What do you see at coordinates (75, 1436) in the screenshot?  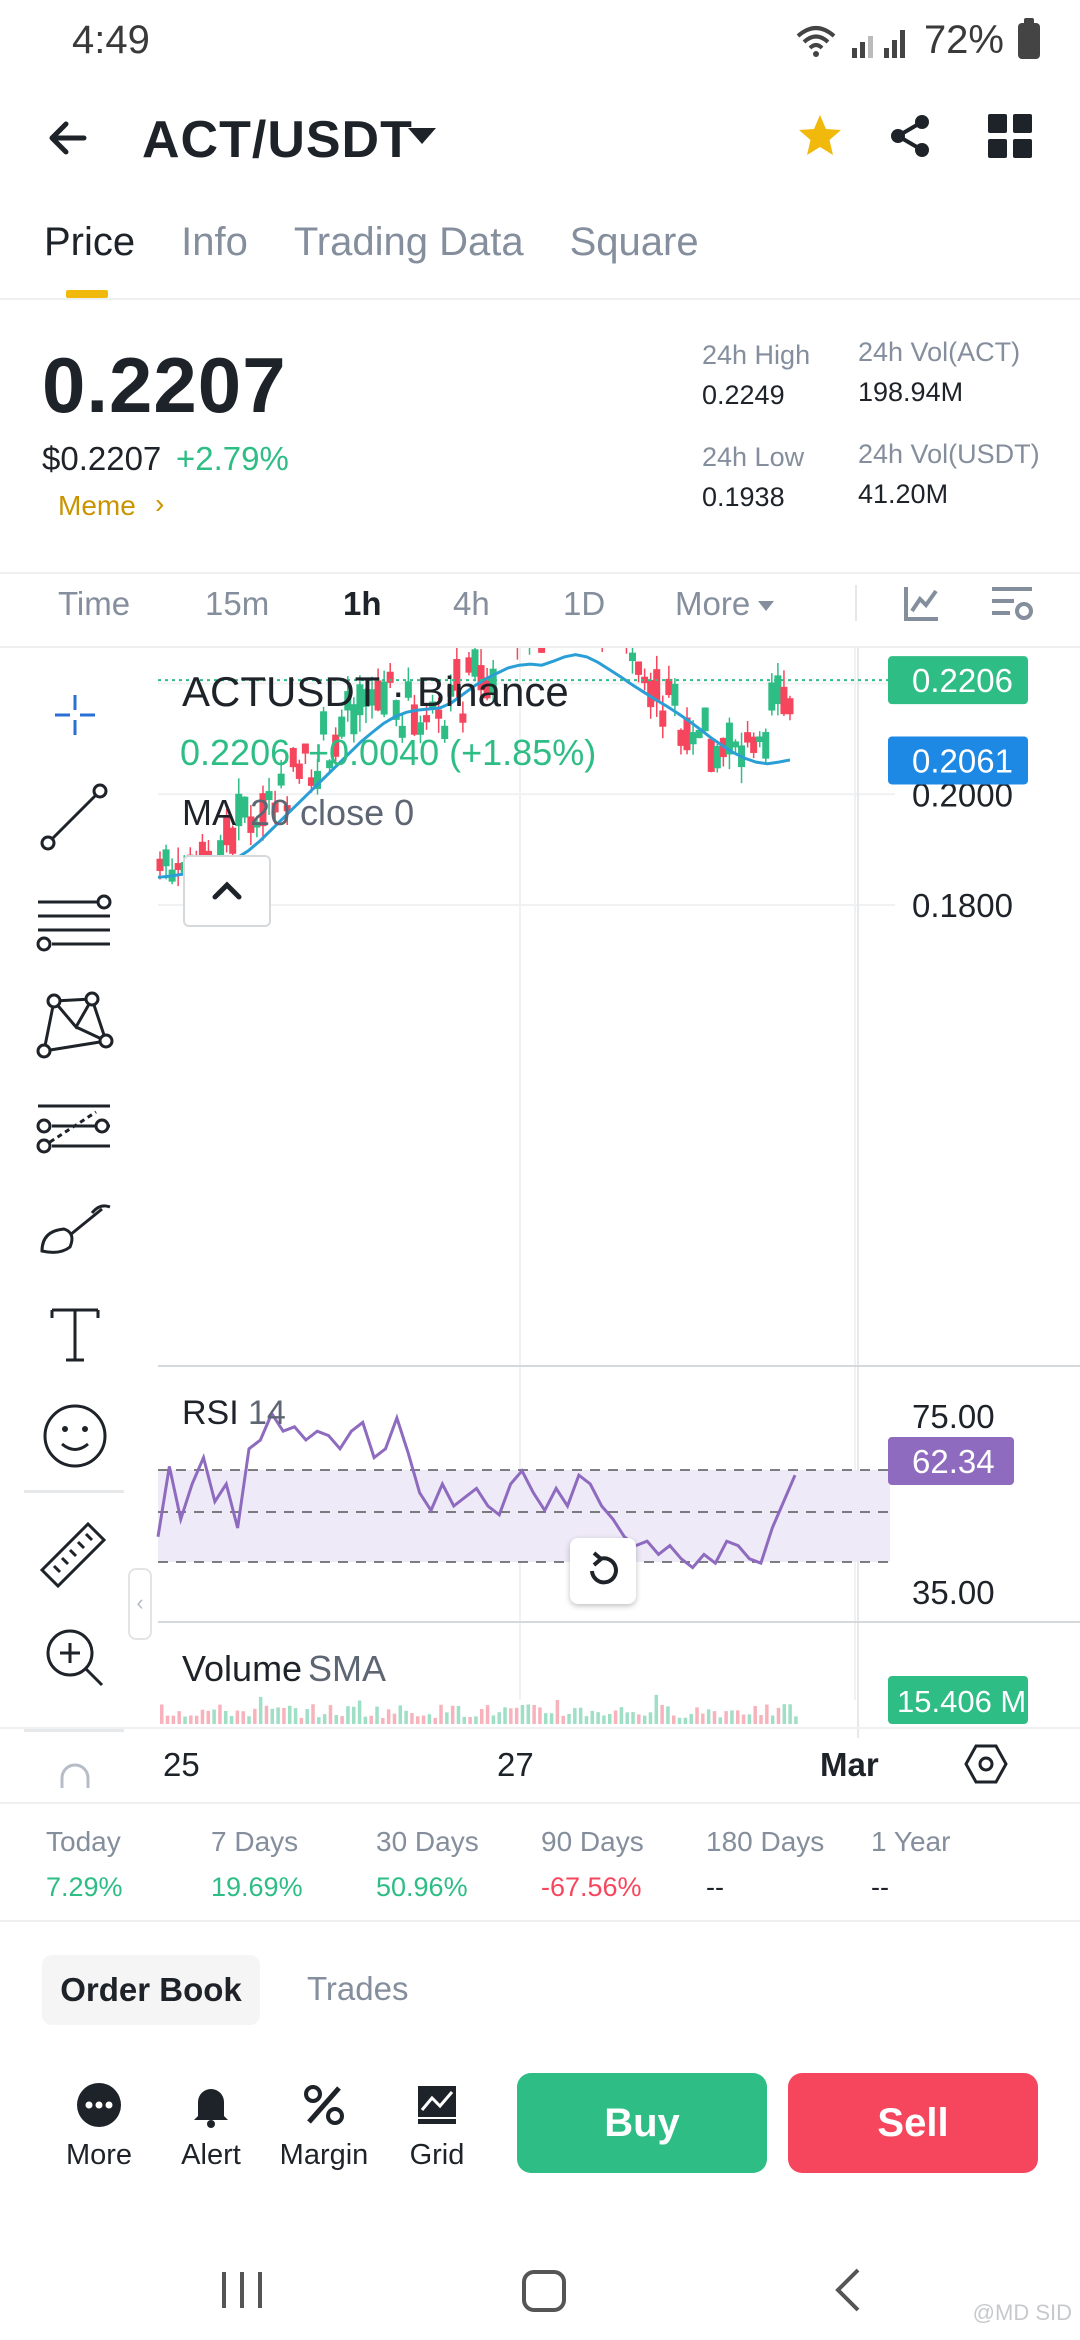 I see `emoji-tool` at bounding box center [75, 1436].